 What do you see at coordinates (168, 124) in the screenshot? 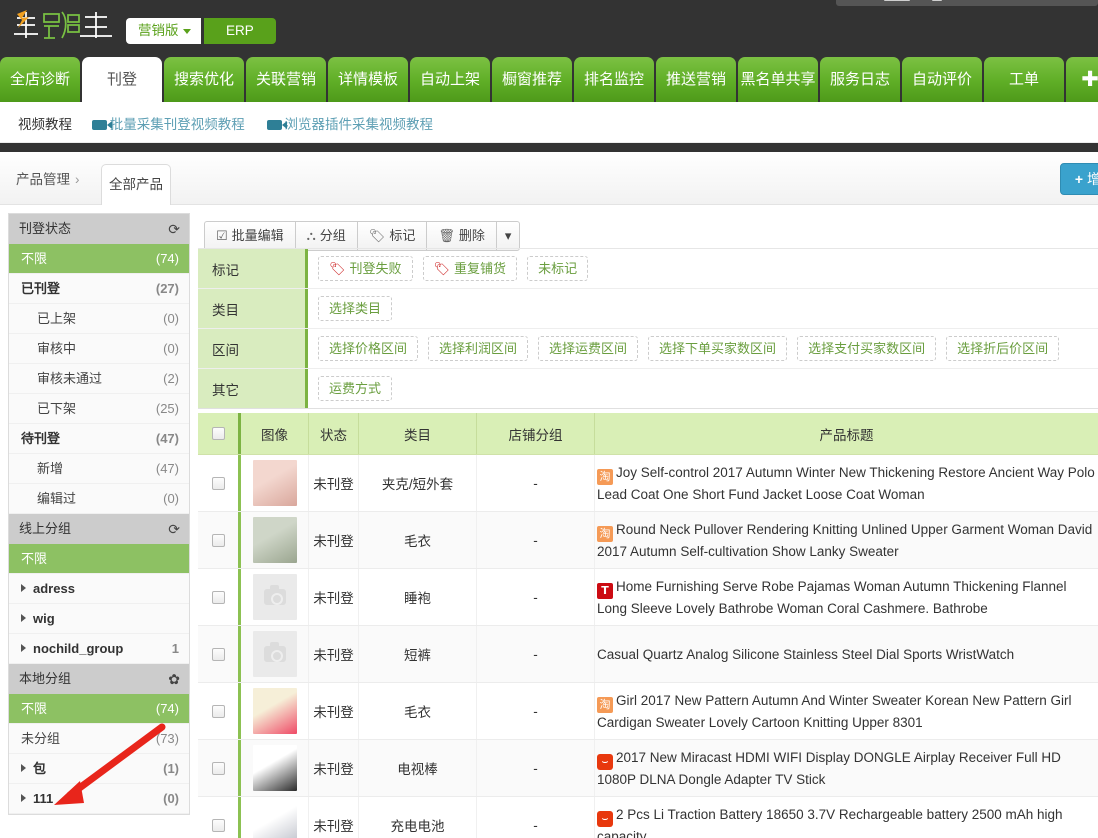
I see `video-link-batch-collect: 批量采集刊登视频教程` at bounding box center [168, 124].